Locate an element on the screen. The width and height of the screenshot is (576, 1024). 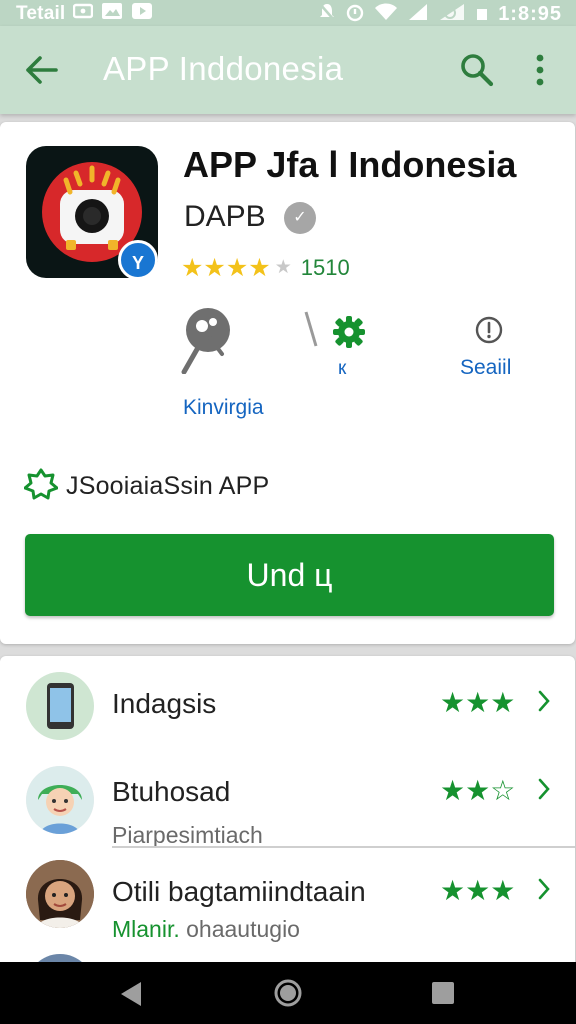
avatar-woman is located at coordinates (60, 894).